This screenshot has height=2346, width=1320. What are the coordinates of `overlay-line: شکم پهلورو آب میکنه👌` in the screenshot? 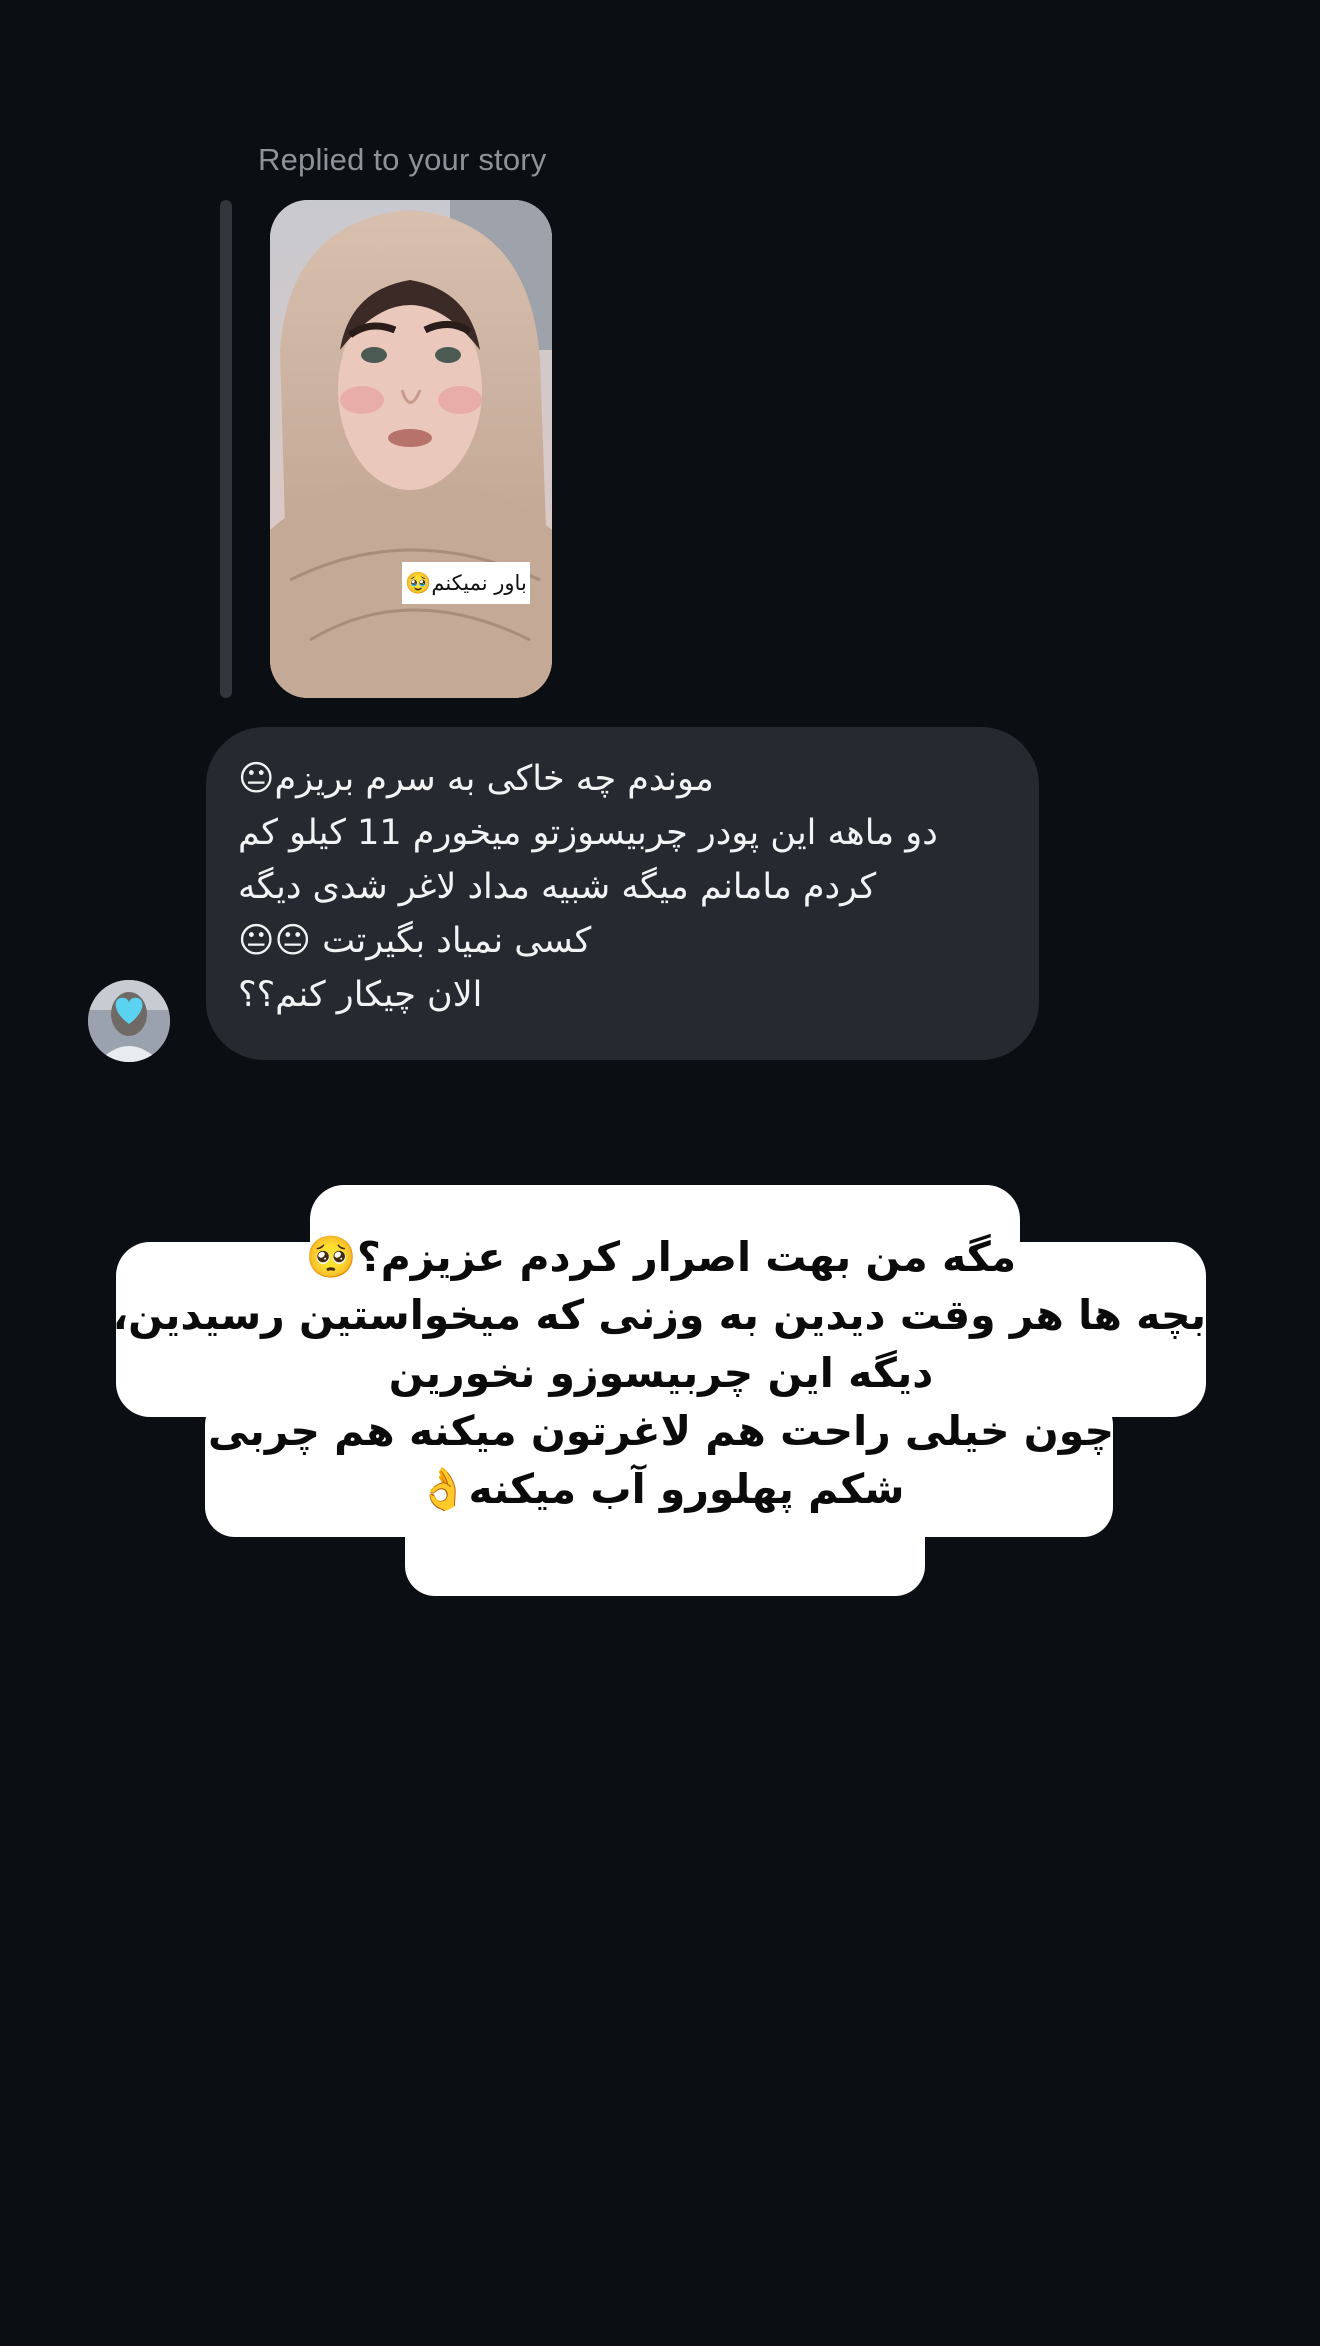 It's located at (661, 1489).